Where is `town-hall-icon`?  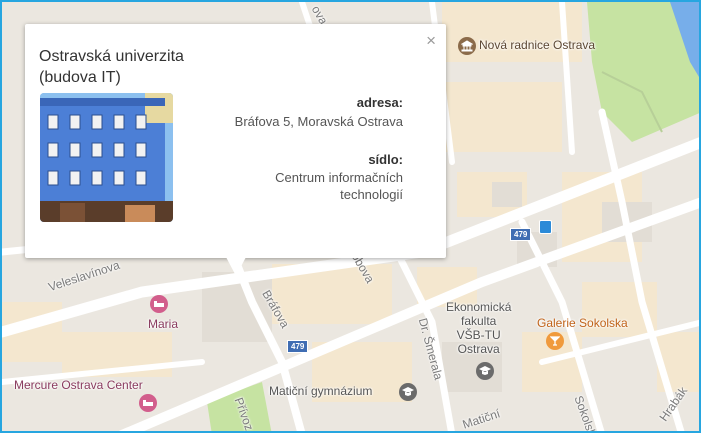
town-hall-icon is located at coordinates (467, 46).